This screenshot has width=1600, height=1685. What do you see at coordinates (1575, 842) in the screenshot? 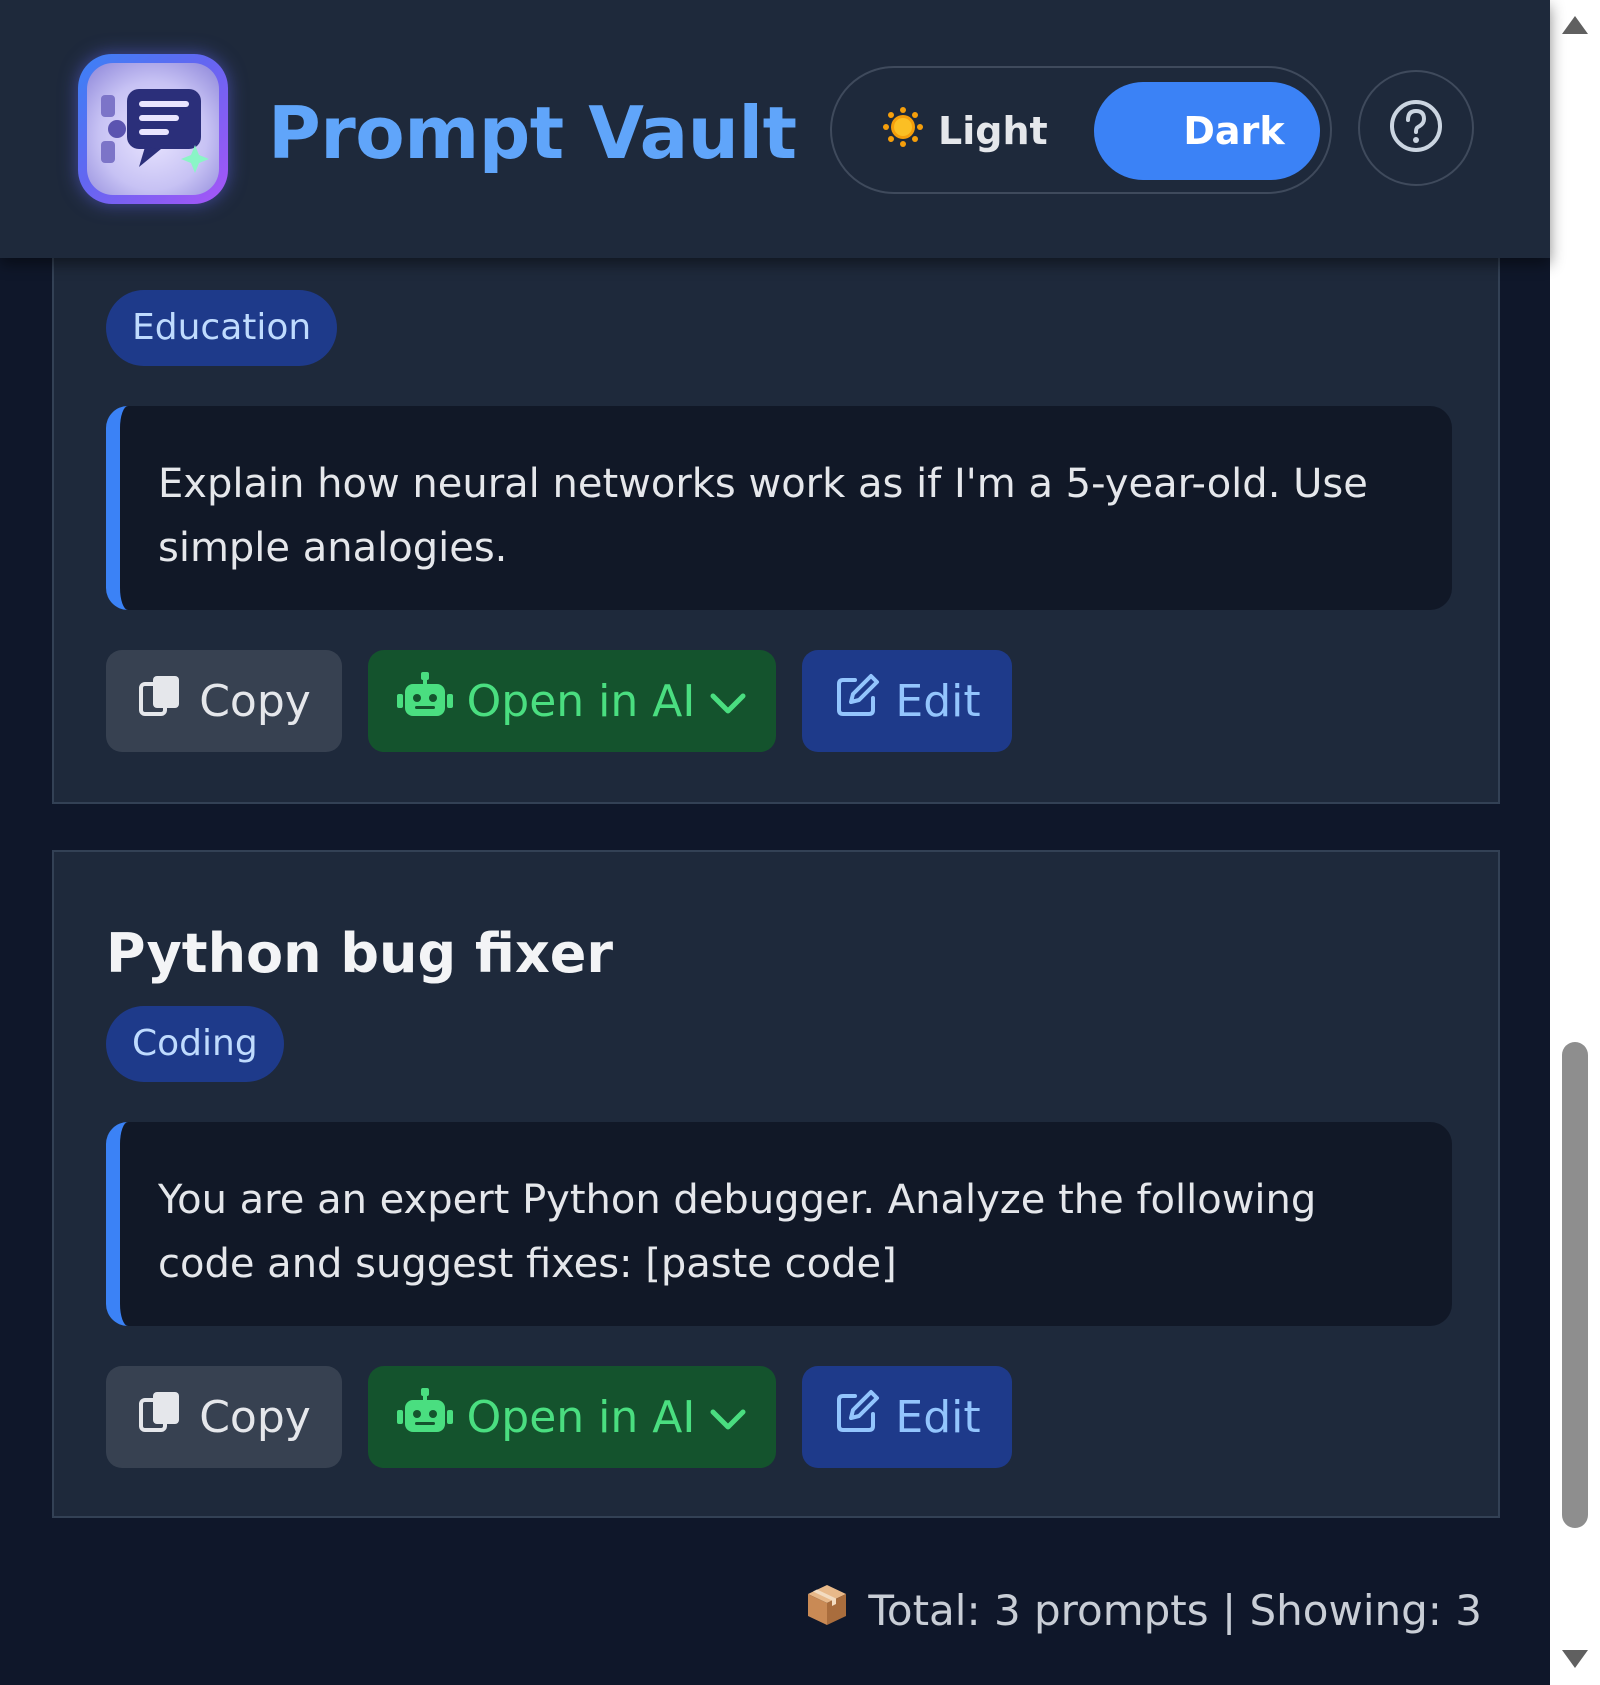
I see `vertical-scrollbar` at bounding box center [1575, 842].